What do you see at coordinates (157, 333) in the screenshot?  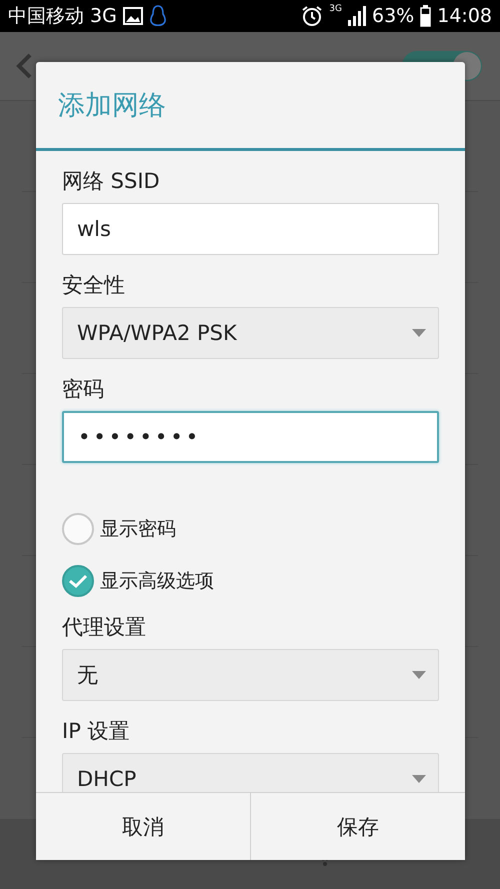 I see `dropdown-value: WPA/WPA2 PSK` at bounding box center [157, 333].